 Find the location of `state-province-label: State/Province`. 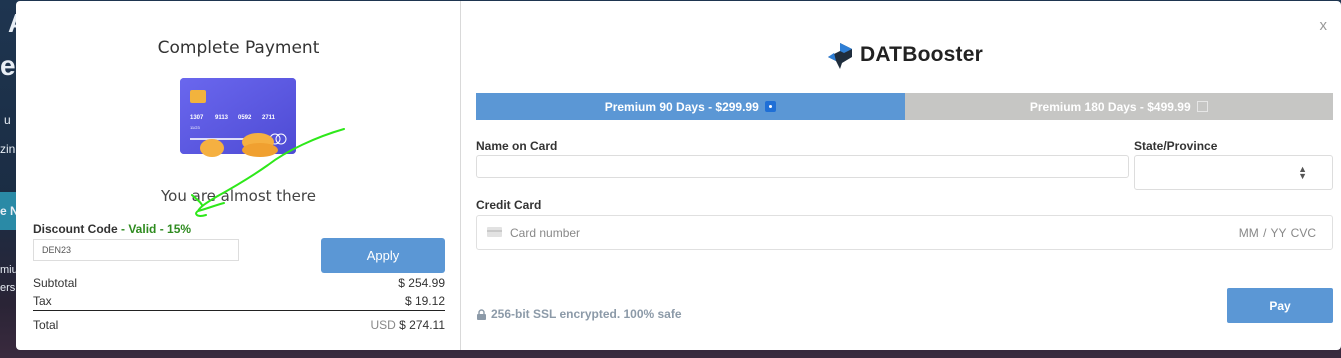

state-province-label: State/Province is located at coordinates (1176, 146).